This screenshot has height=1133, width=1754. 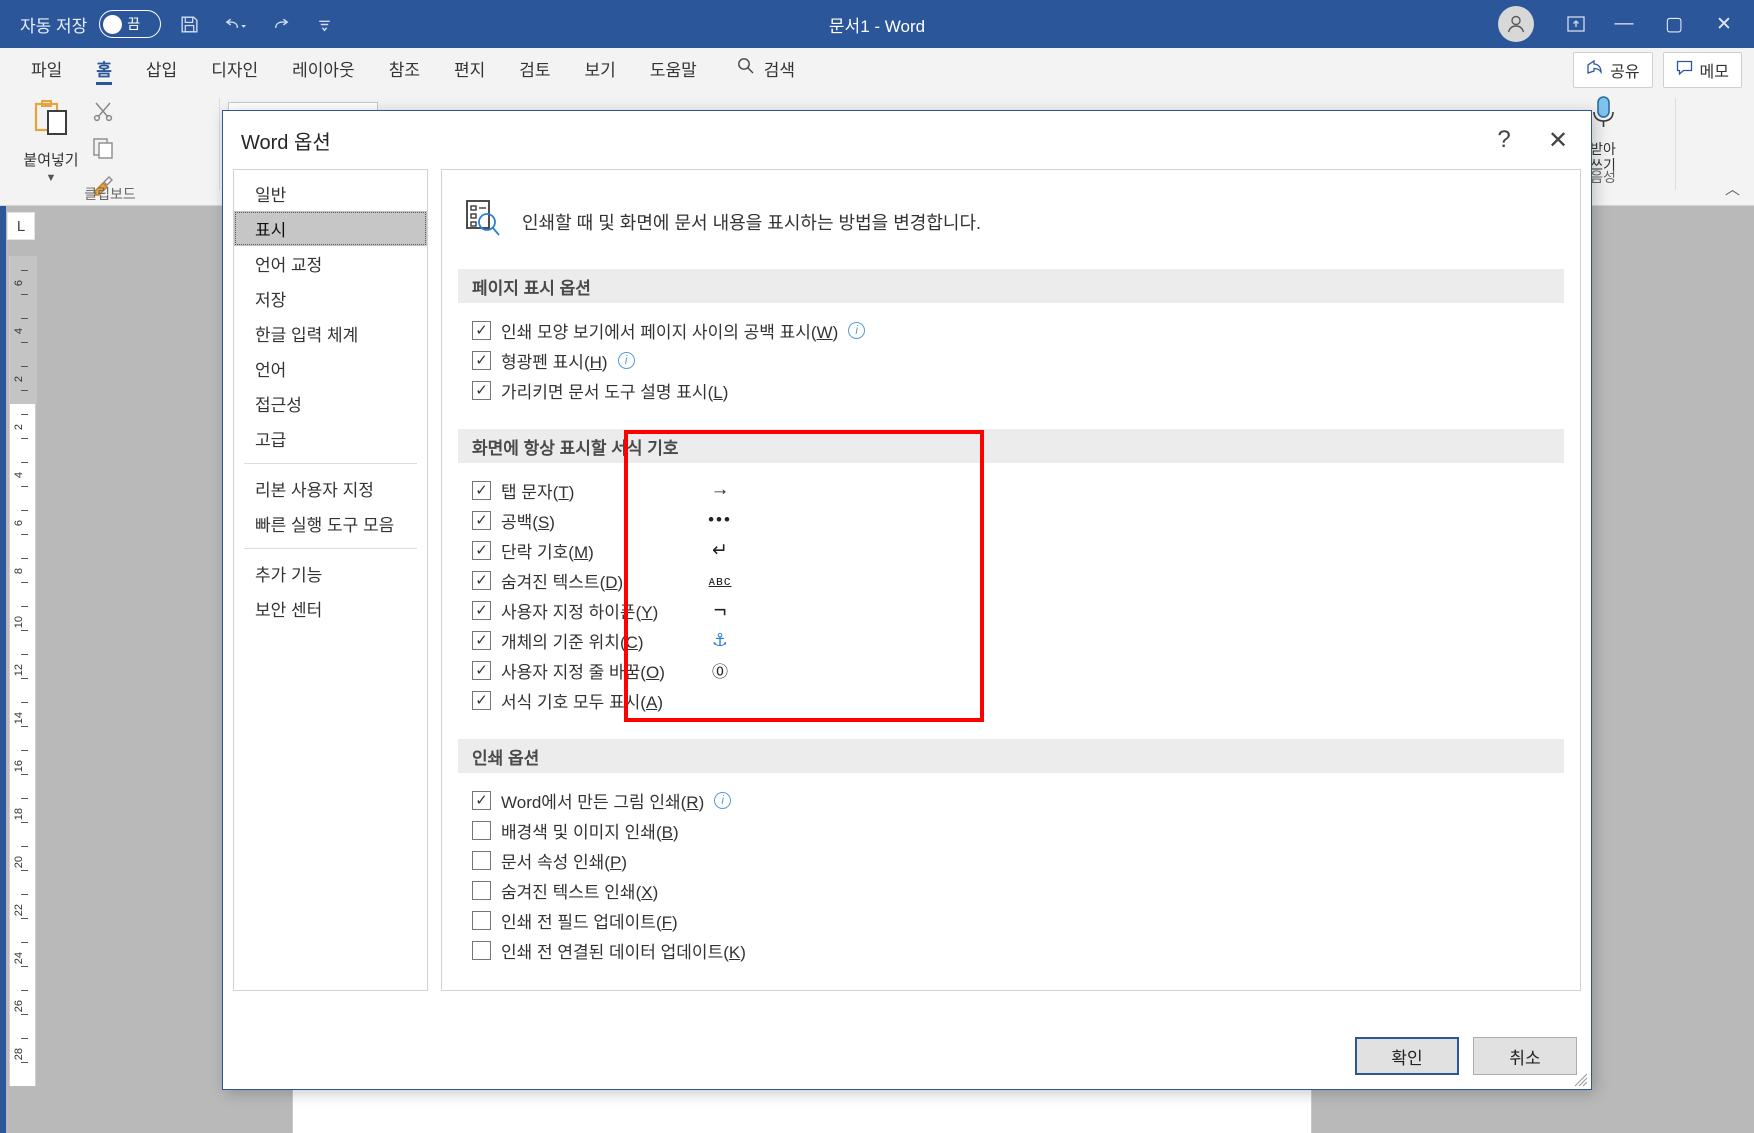 I want to click on tab-help: 도움말, so click(x=673, y=68).